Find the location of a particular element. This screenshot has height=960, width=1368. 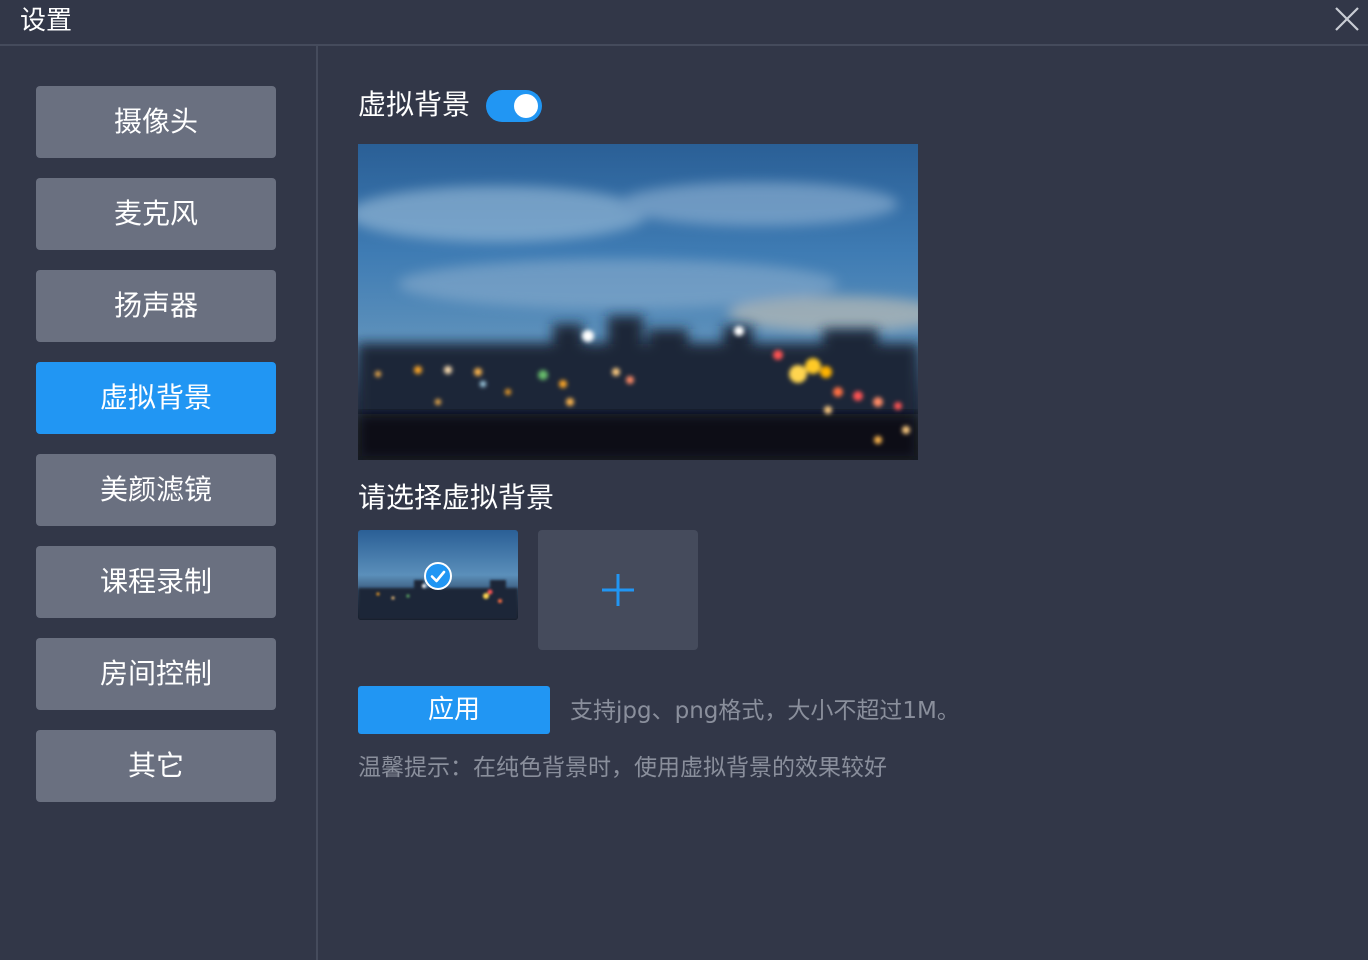

format-hint: 支持jpg、png格式，大小不超过1M。 is located at coordinates (765, 711).